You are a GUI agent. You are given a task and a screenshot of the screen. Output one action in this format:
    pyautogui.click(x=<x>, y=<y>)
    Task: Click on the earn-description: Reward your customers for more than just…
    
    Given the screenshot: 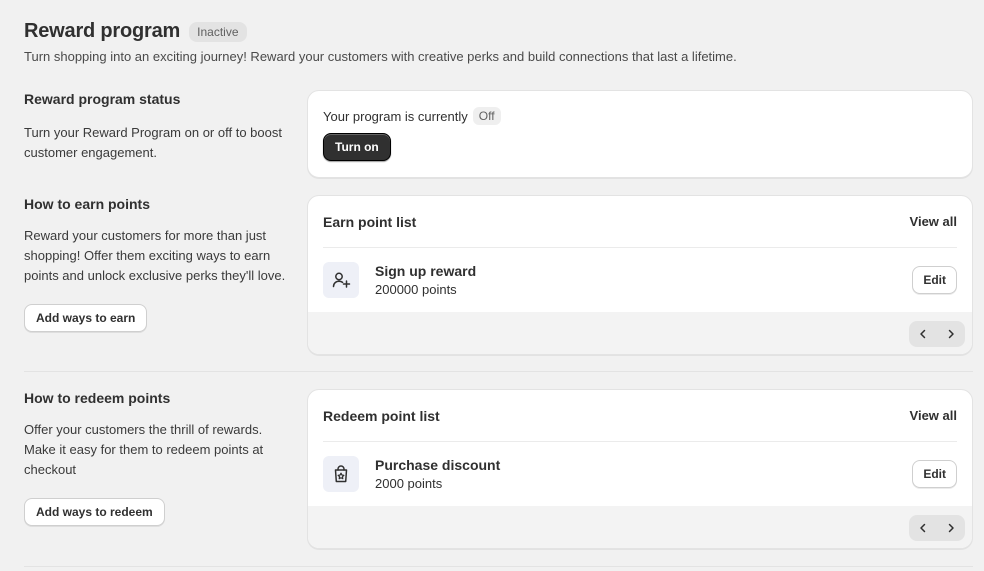 What is the action you would take?
    pyautogui.click(x=155, y=255)
    